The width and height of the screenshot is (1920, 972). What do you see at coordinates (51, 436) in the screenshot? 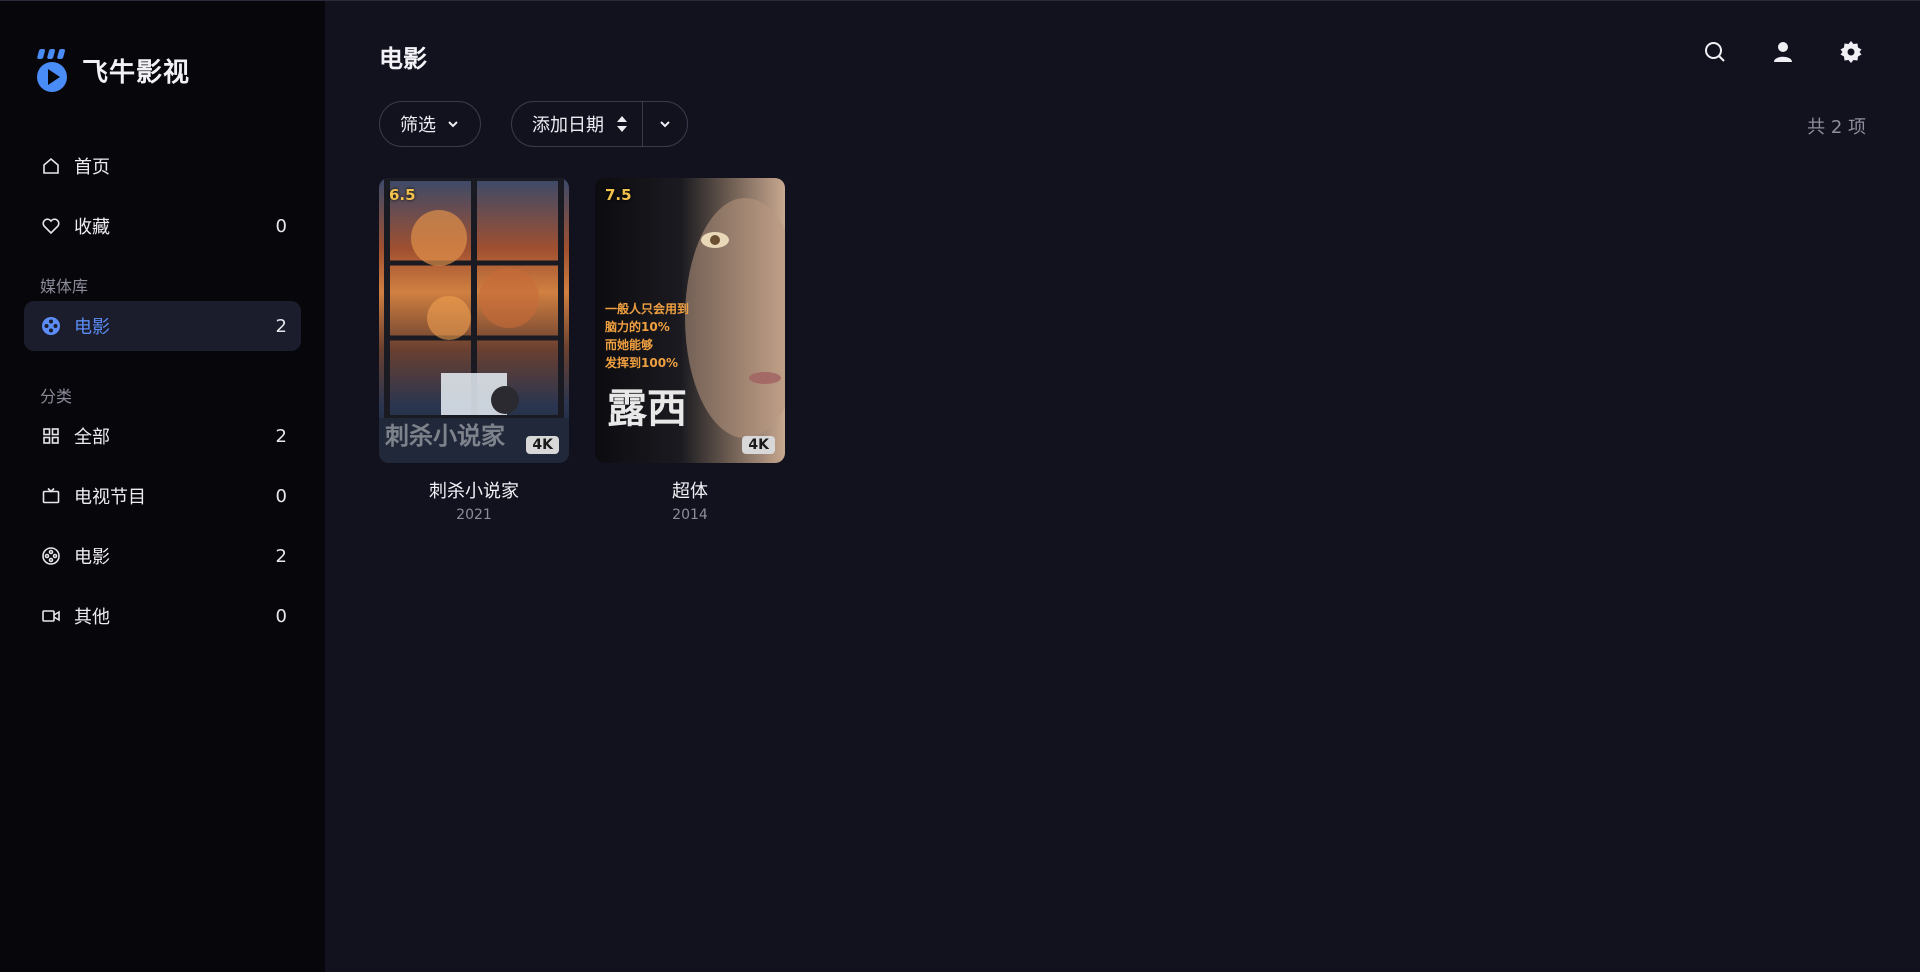
I see `grid-icon` at bounding box center [51, 436].